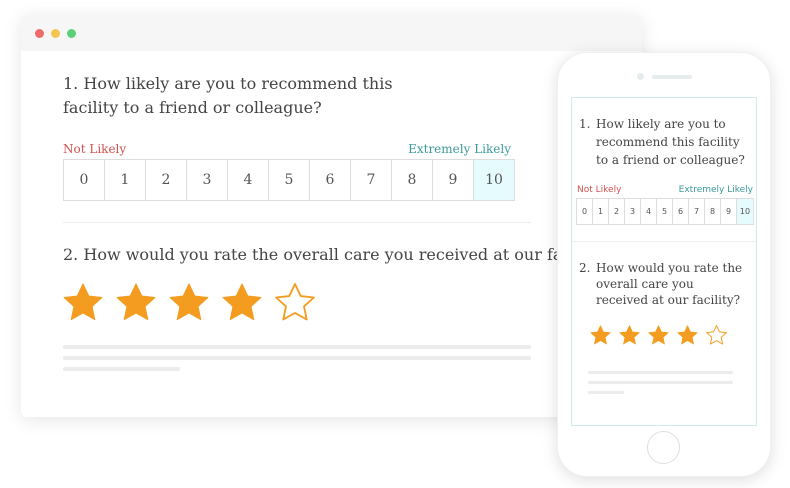 The height and width of the screenshot is (488, 790). I want to click on mobile-nps-option-1: 1, so click(601, 211).